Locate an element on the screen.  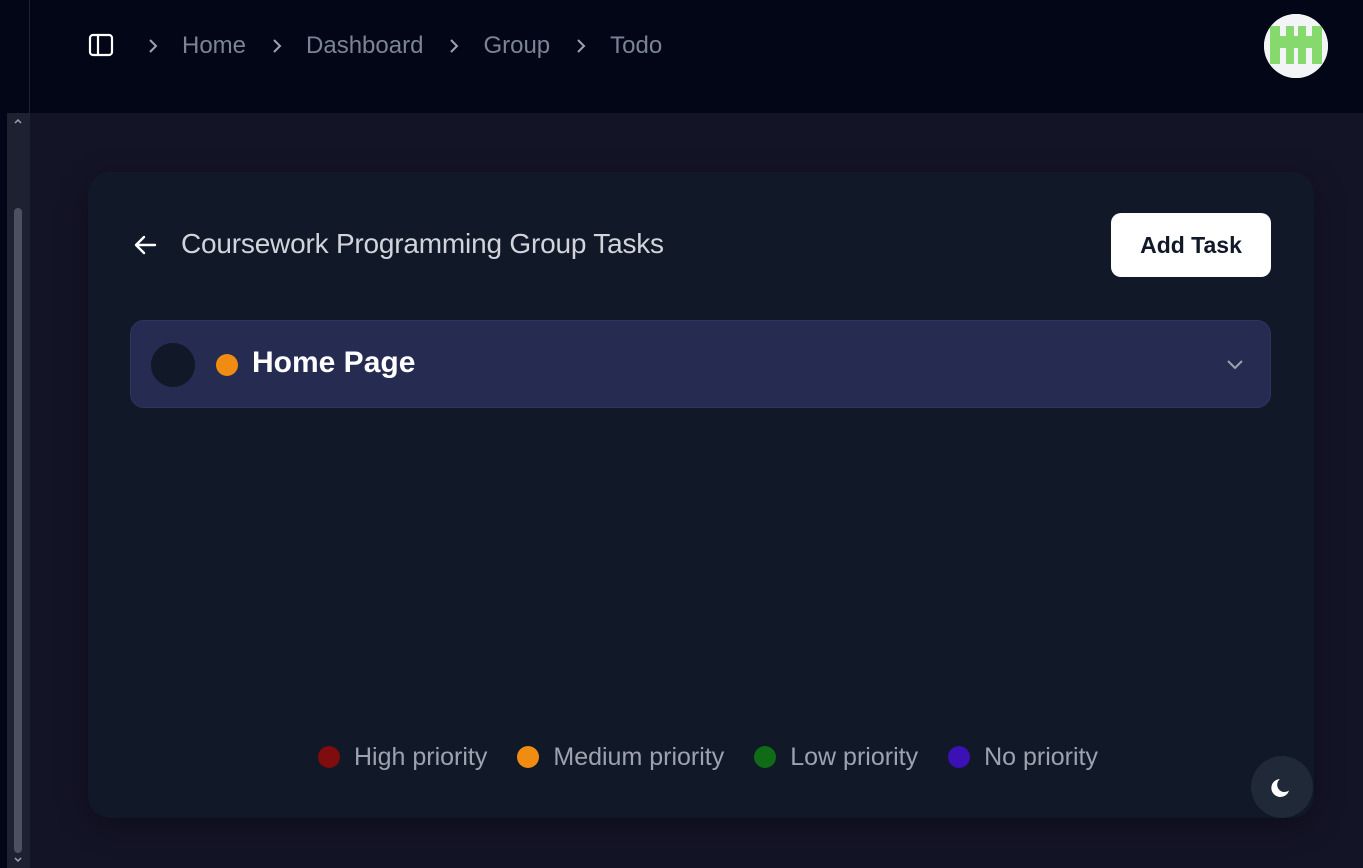
scroll-thumb is located at coordinates (18, 530).